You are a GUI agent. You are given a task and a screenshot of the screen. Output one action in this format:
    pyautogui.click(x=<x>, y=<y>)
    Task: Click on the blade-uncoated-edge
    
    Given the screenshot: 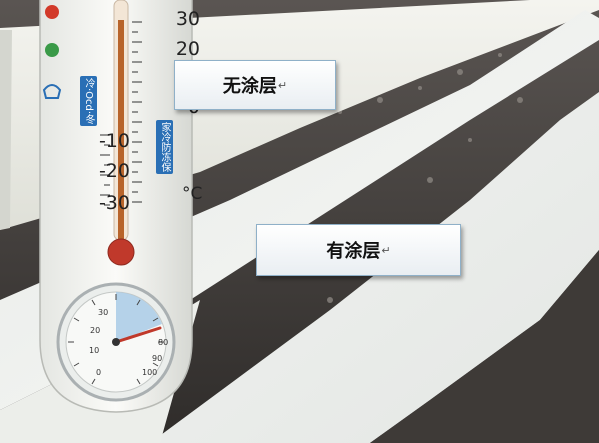 What is the action you would take?
    pyautogui.click(x=6, y=130)
    